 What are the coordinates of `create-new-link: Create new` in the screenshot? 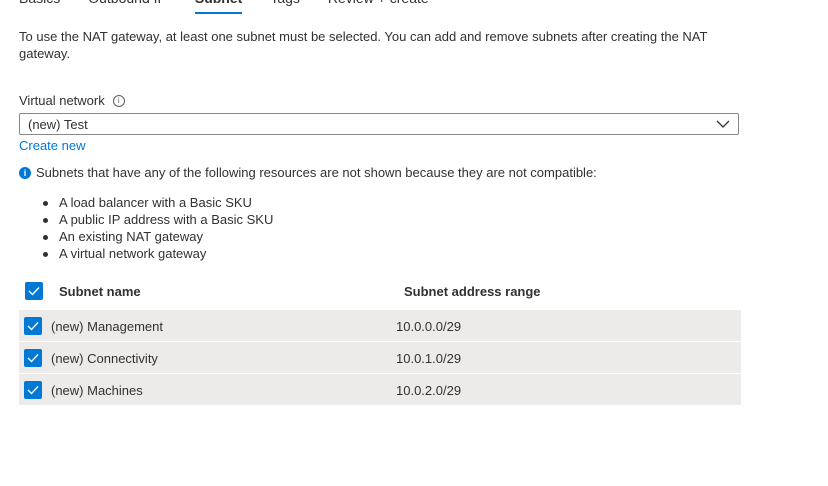 It's located at (52, 145).